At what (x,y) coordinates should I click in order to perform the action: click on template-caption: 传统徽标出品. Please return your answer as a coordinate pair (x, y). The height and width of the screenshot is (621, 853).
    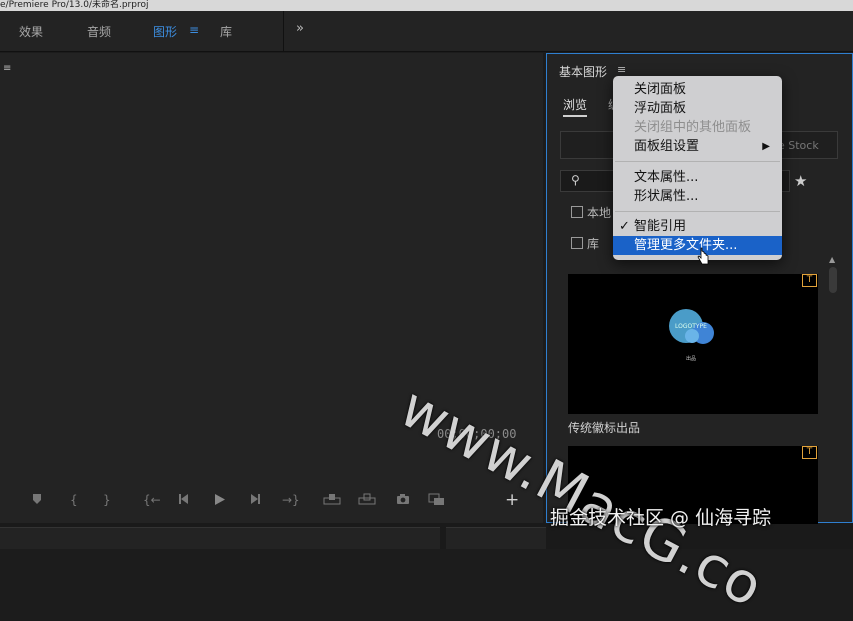
    Looking at the image, I should click on (604, 428).